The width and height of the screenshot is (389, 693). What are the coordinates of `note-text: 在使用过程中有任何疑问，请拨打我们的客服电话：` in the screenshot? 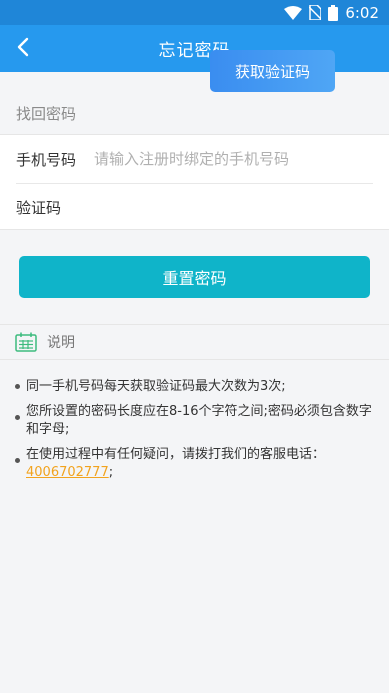 It's located at (176, 454).